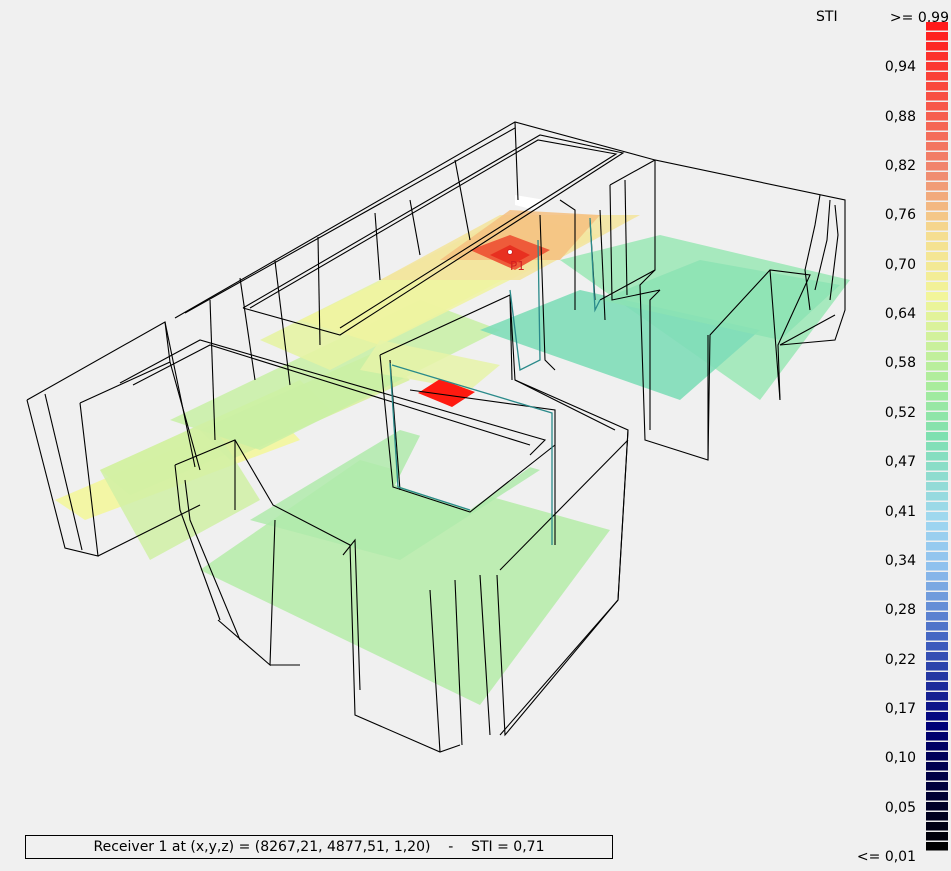 This screenshot has height=871, width=951. What do you see at coordinates (900, 166) in the screenshot?
I see `legend-label: 0,82` at bounding box center [900, 166].